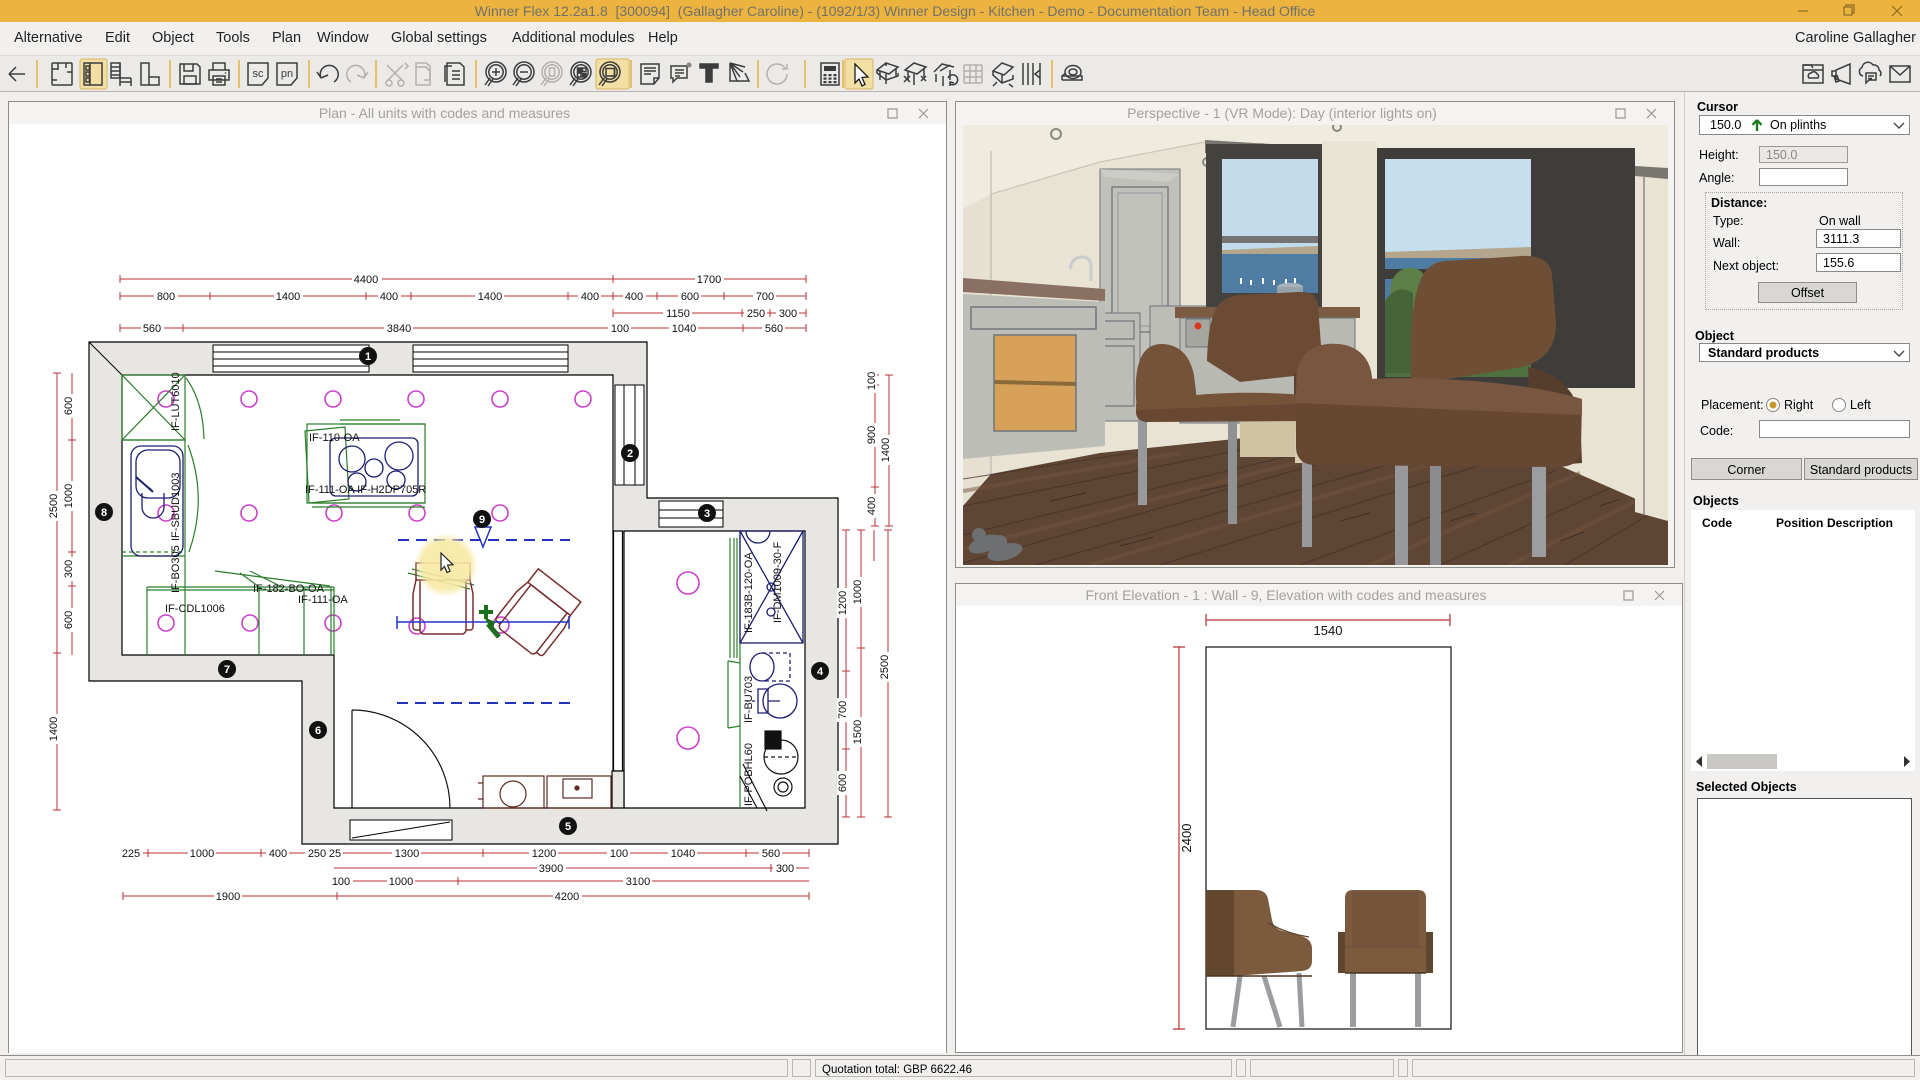 The width and height of the screenshot is (1920, 1080). What do you see at coordinates (749, 592) in the screenshot?
I see `svg-text: IF-183B-120-OA` at bounding box center [749, 592].